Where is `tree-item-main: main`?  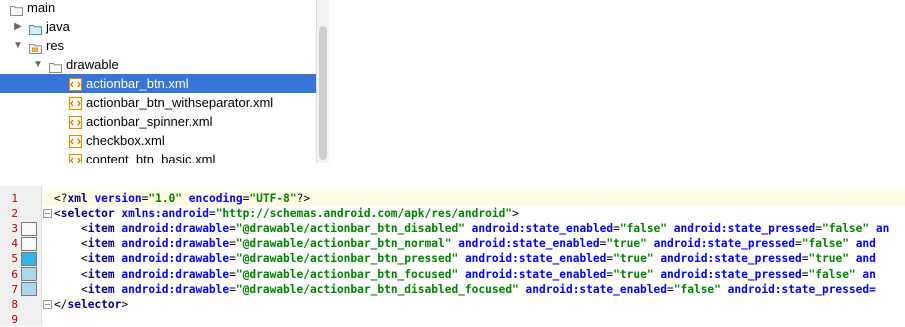 tree-item-main: main is located at coordinates (158, 8).